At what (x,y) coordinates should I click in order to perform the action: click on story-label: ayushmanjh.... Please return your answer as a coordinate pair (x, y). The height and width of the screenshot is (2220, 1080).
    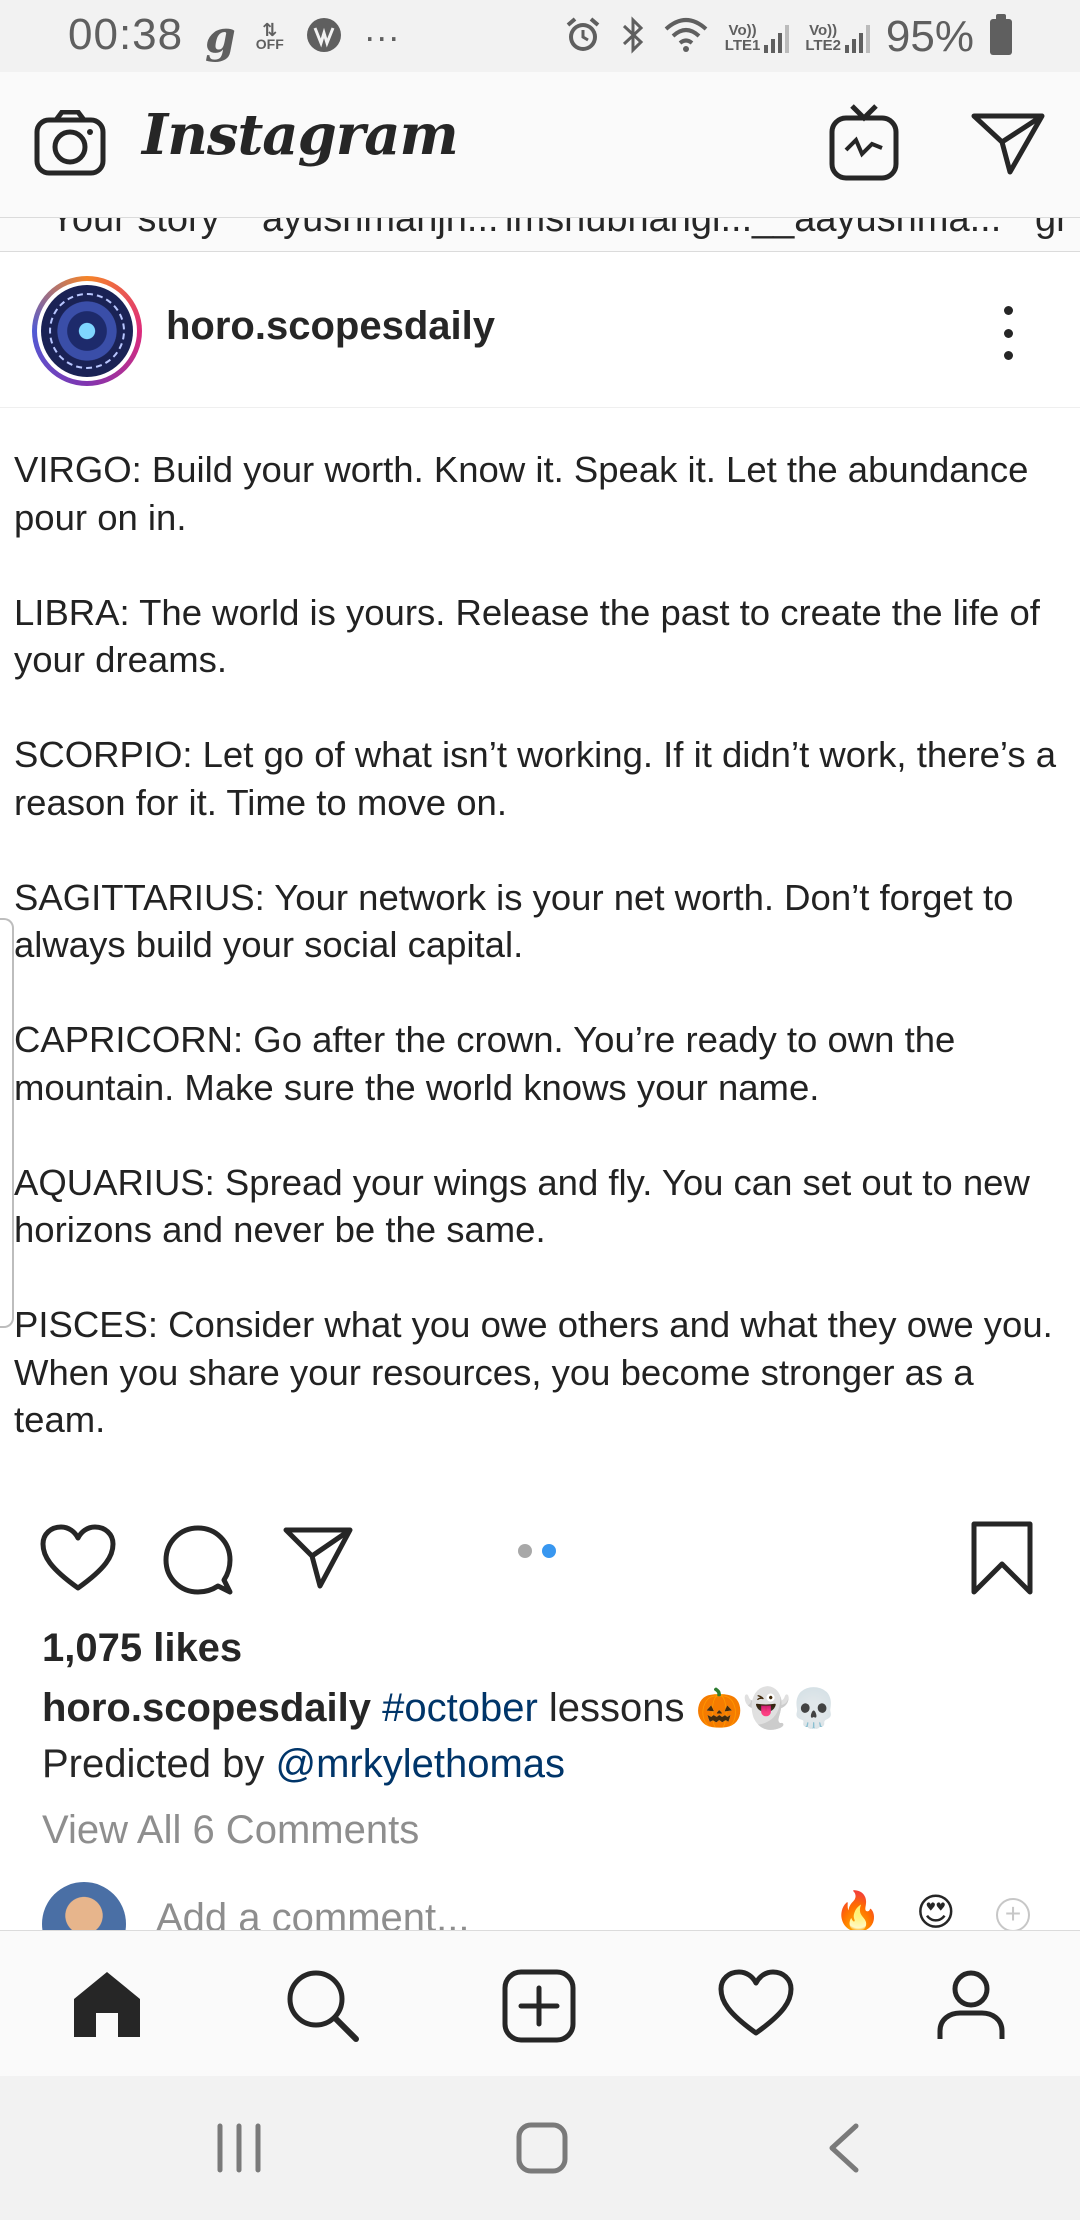
    Looking at the image, I should click on (380, 229).